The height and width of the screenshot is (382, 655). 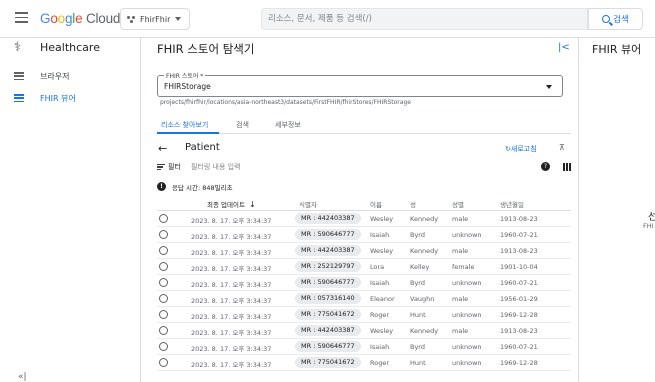 What do you see at coordinates (380, 235) in the screenshot?
I see `cell-first-name: Isaiah` at bounding box center [380, 235].